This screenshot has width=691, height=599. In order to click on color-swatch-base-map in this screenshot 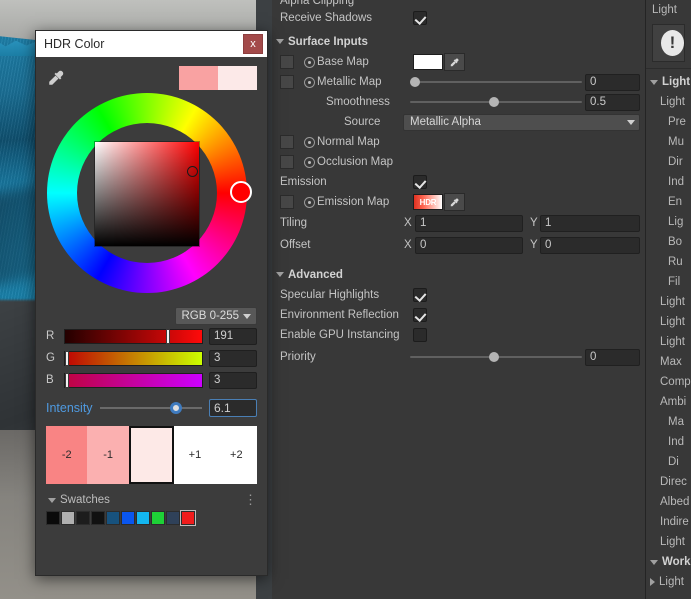, I will do `click(428, 62)`.